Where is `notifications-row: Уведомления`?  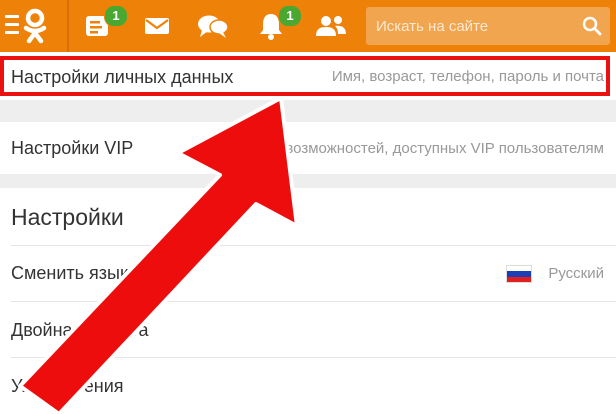
notifications-row: Уведомления is located at coordinates (308, 386).